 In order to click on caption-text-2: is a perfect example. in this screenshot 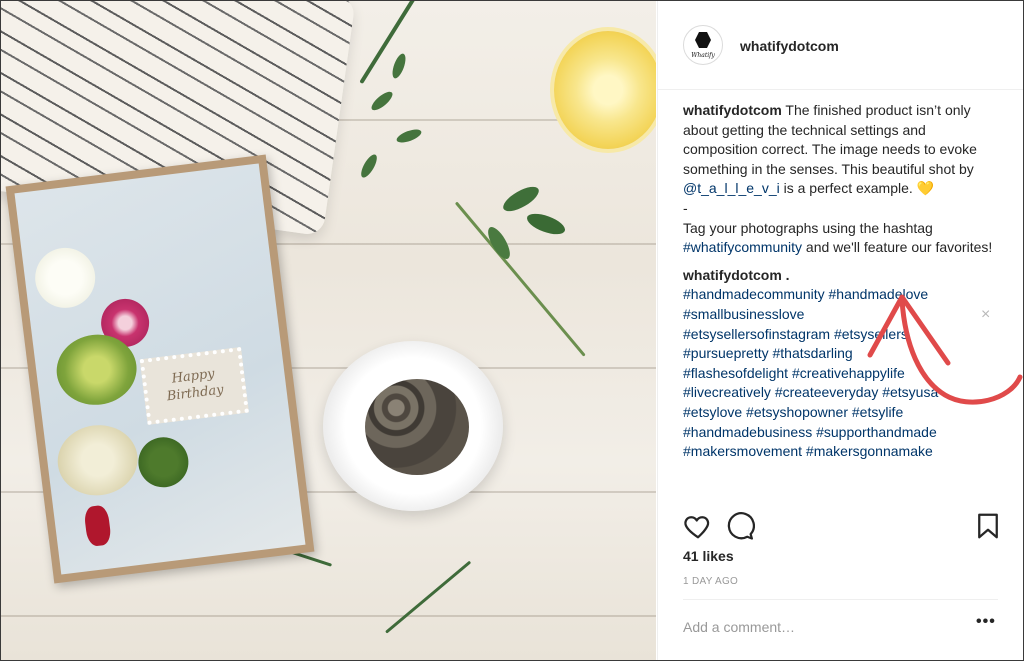, I will do `click(848, 188)`.